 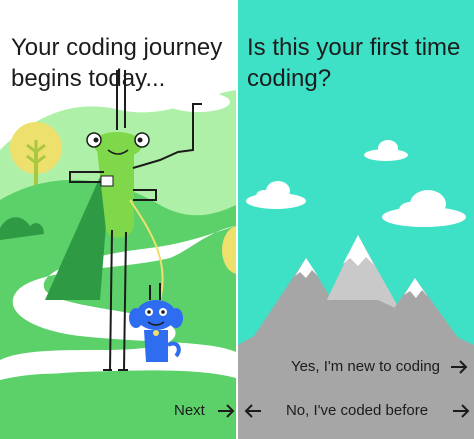 I want to click on next-button: Next, so click(x=204, y=410).